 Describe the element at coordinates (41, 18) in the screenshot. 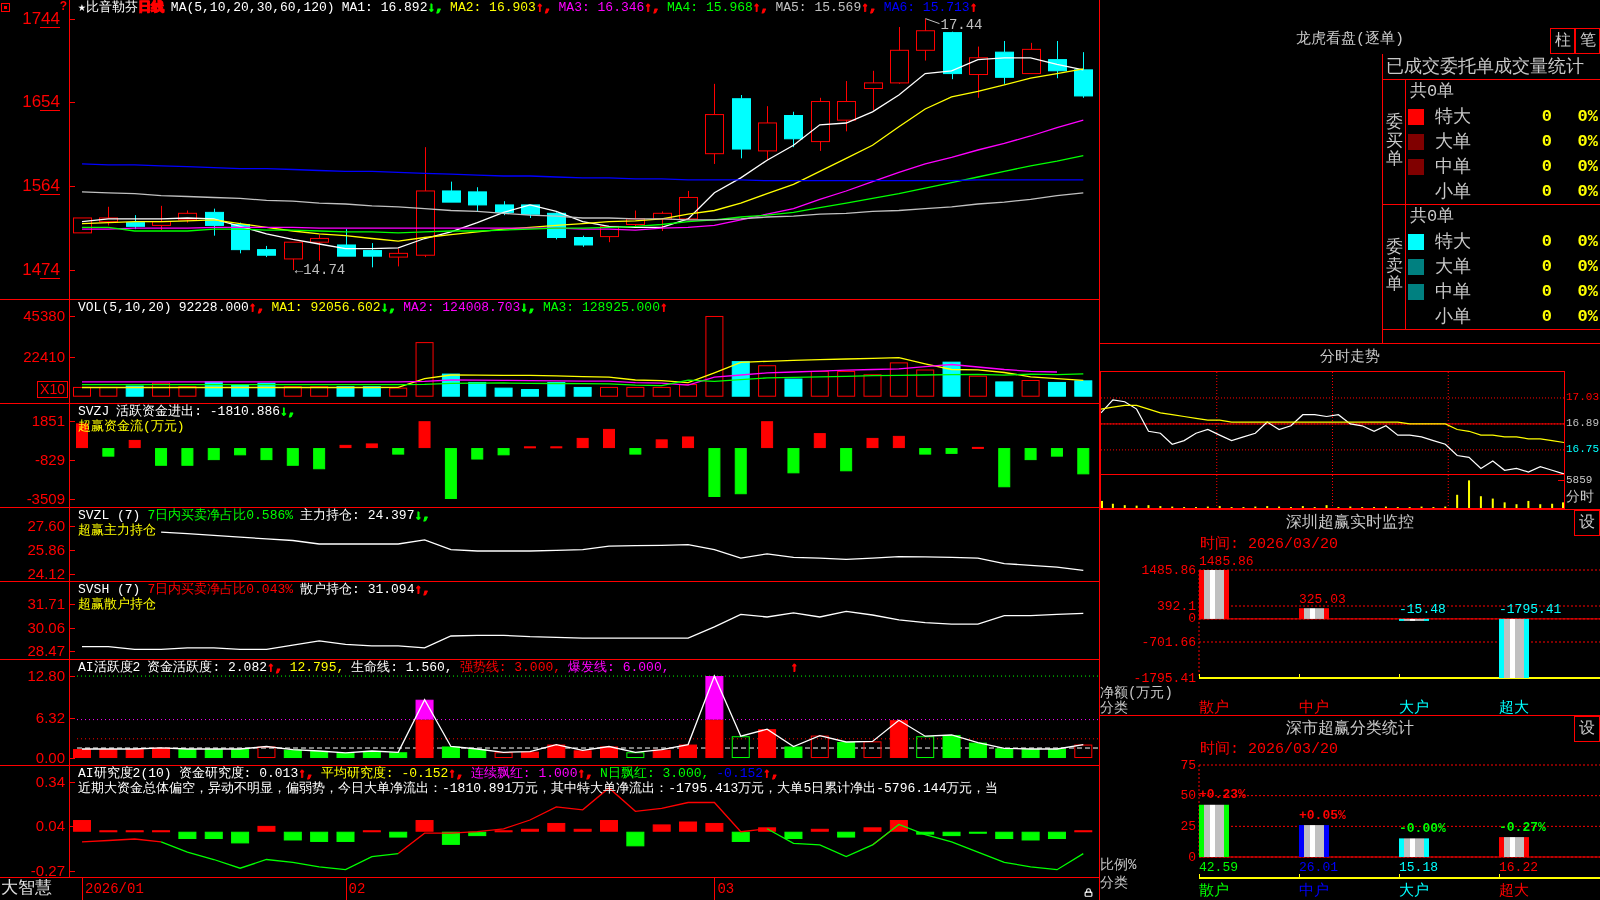

I see `axis-tick-label: 1744` at that location.